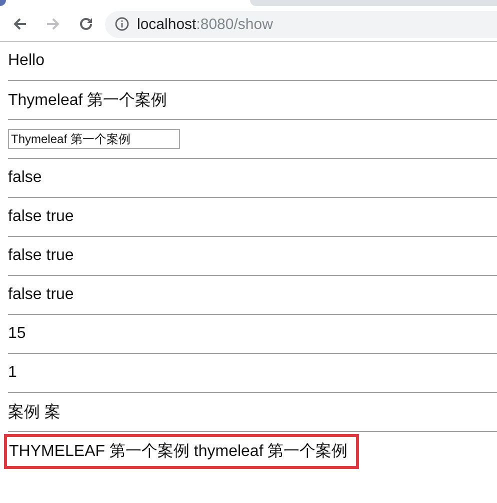 The height and width of the screenshot is (503, 497). Describe the element at coordinates (20, 24) in the screenshot. I see `back-arrow-icon` at that location.